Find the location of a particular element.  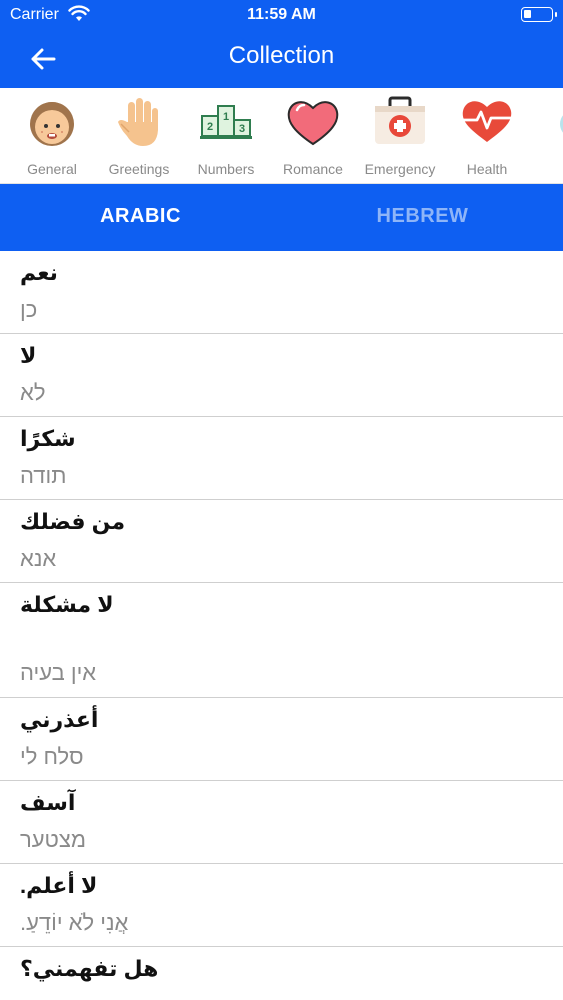

svg-text: 1 is located at coordinates (226, 117).